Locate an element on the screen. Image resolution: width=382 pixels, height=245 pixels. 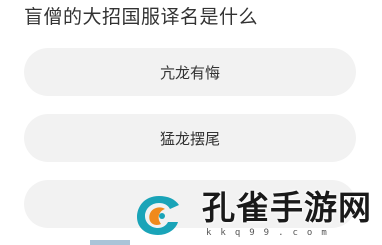
answer-option-label: 亢龙有悔 is located at coordinates (189, 72).